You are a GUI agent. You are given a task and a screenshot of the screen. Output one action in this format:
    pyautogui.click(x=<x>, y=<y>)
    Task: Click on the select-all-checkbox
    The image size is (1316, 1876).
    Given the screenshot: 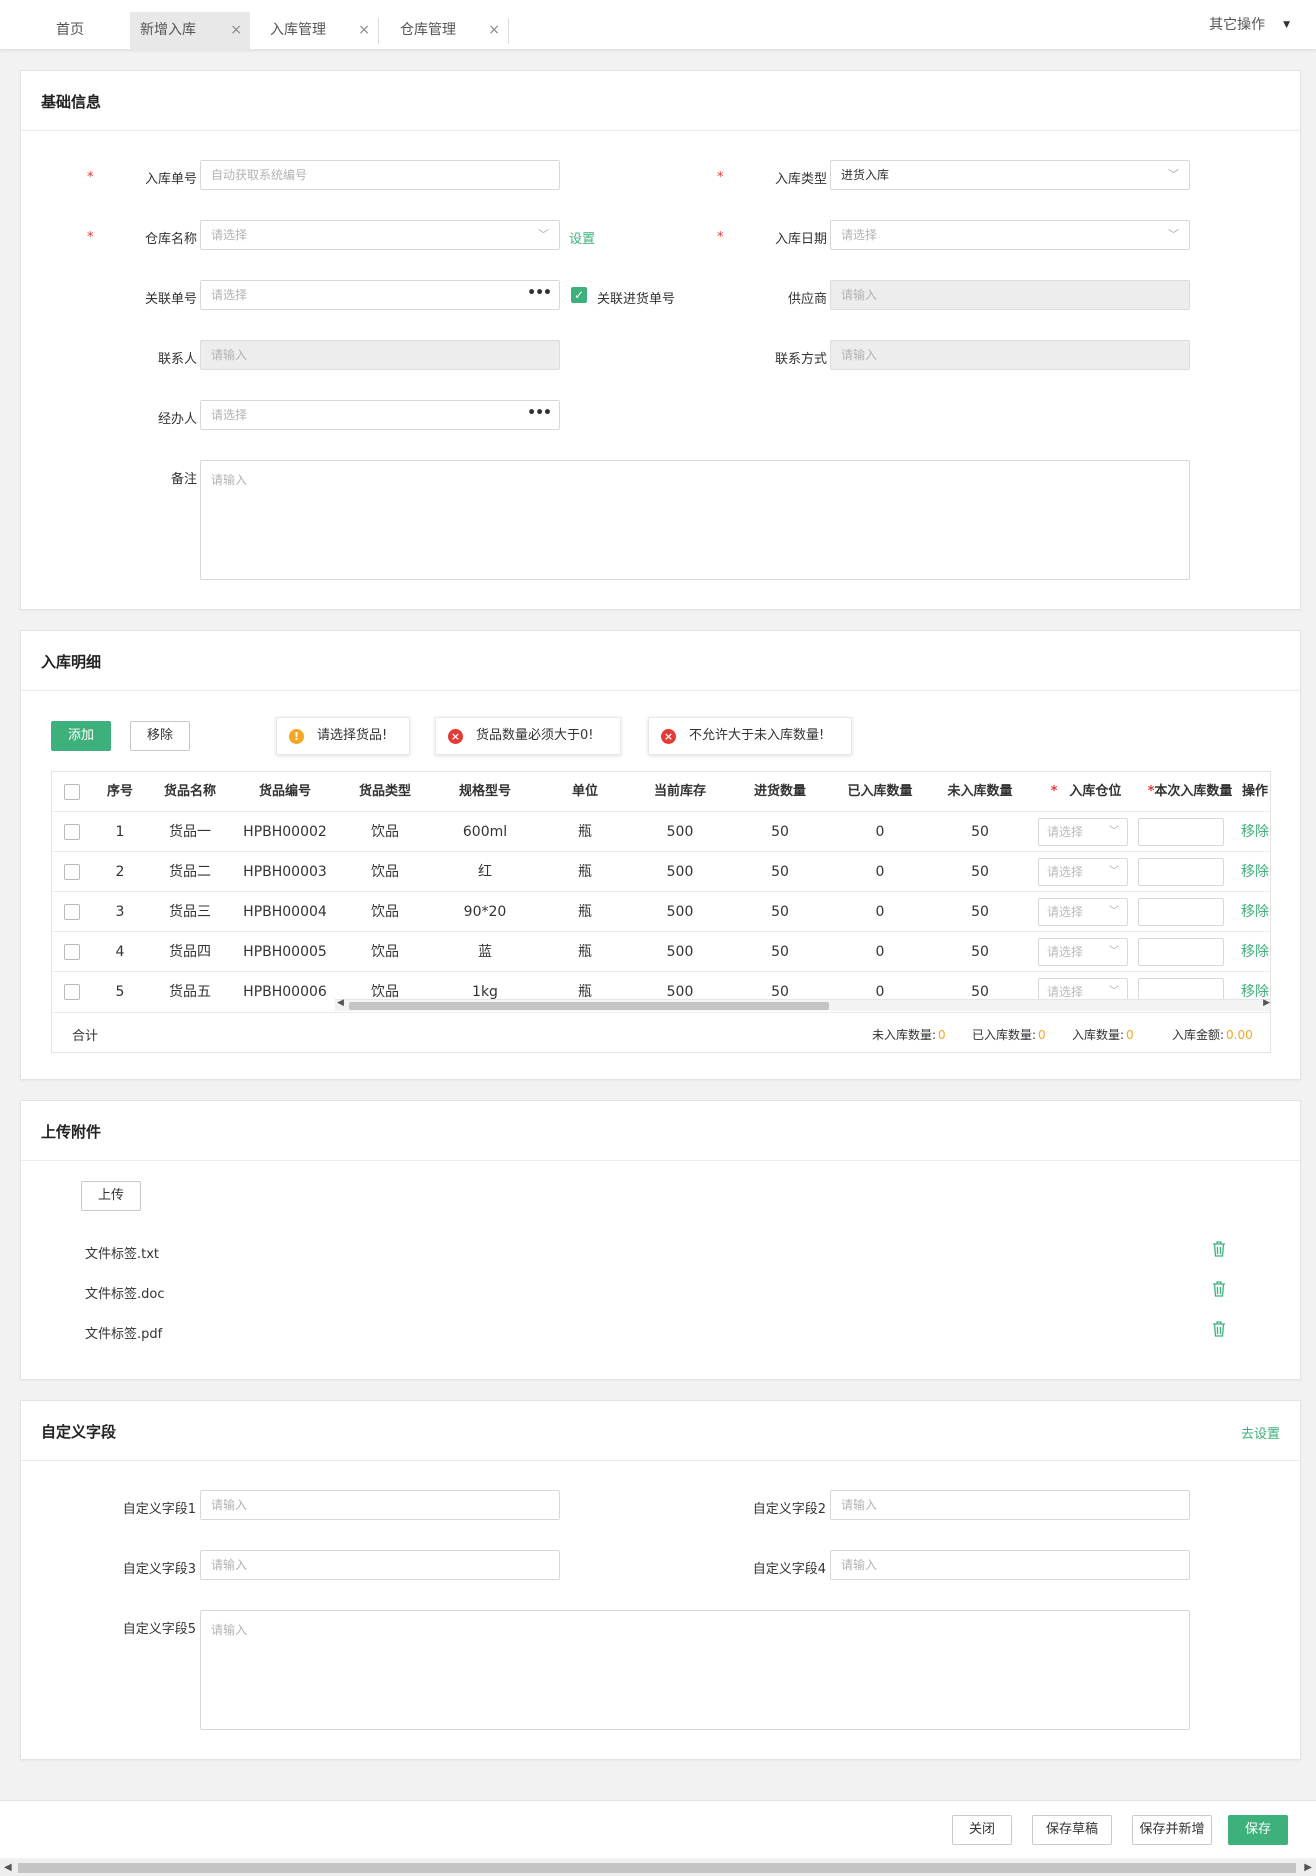 What is the action you would take?
    pyautogui.click(x=72, y=792)
    